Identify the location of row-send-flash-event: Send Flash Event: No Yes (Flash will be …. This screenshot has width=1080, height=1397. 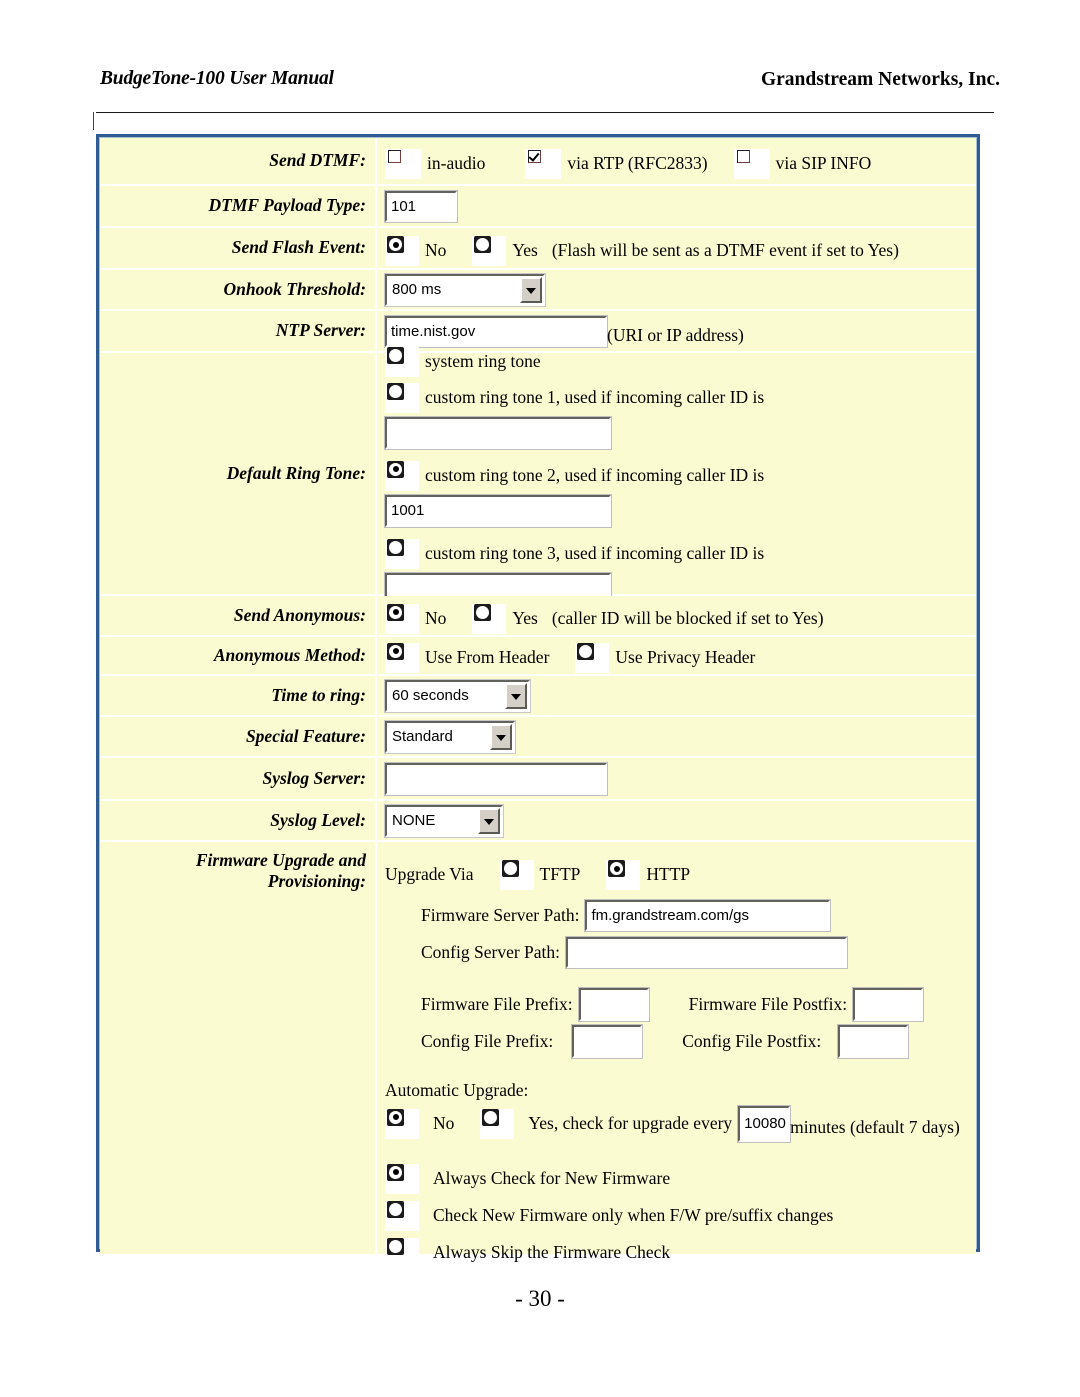
(538, 249).